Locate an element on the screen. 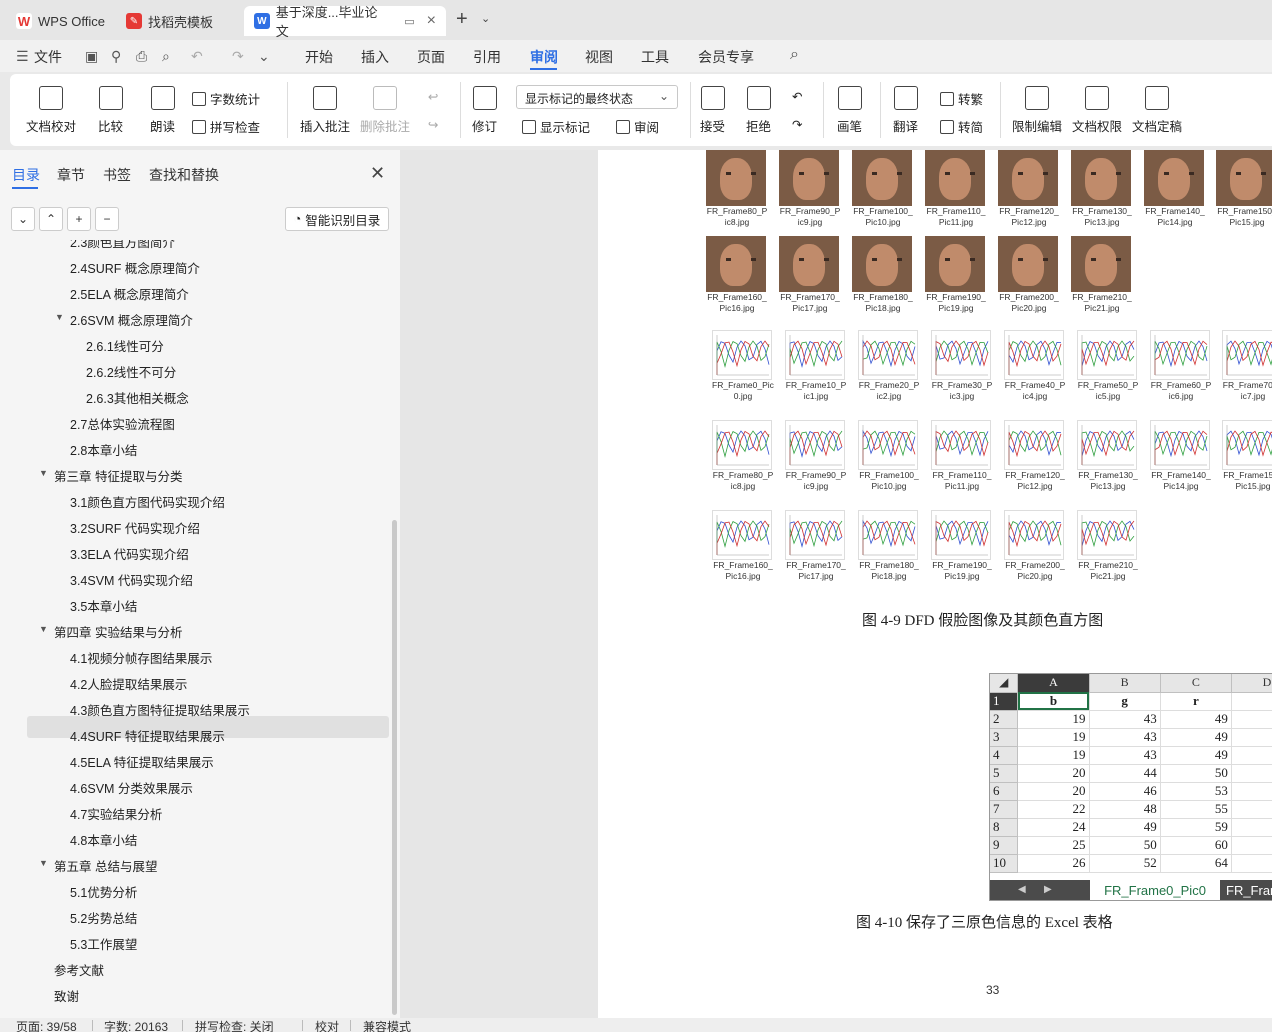 The image size is (1272, 1032). toc-item: 4.7实验结果分析 is located at coordinates (116, 813).